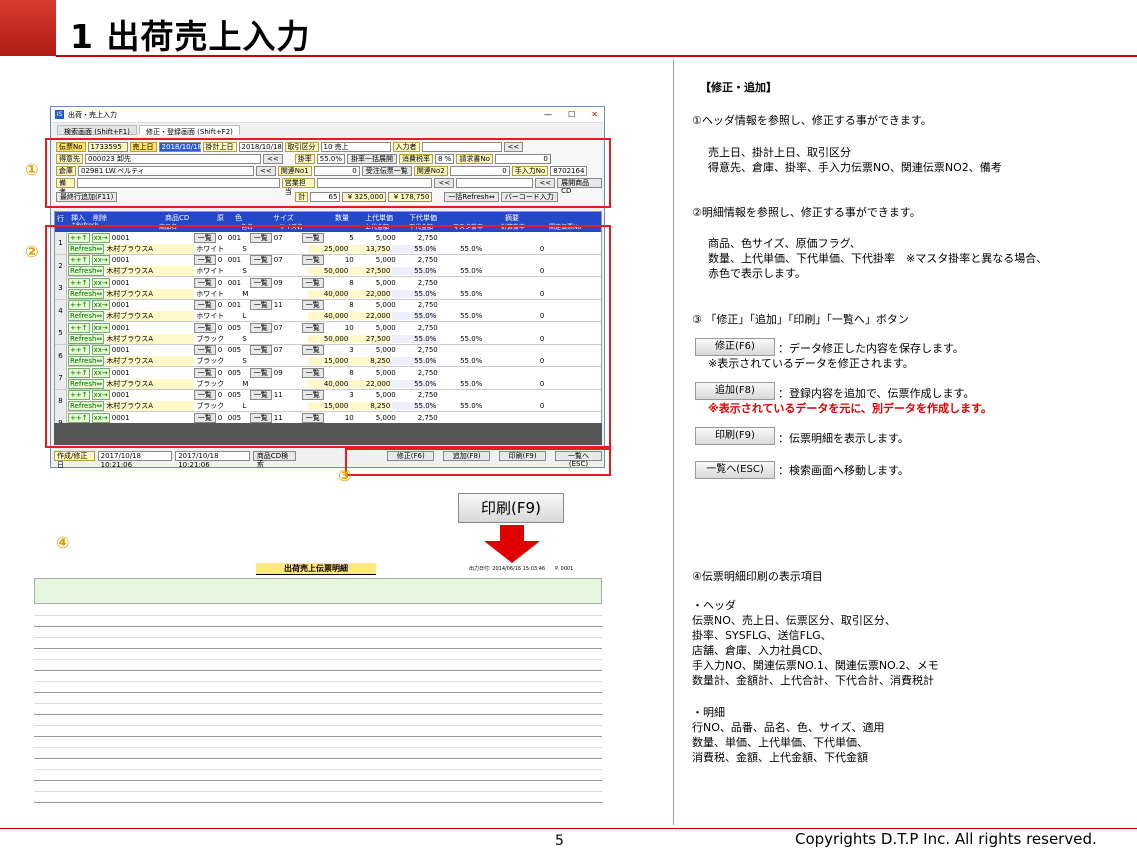  What do you see at coordinates (559, 841) in the screenshot?
I see `page-number: 5` at bounding box center [559, 841].